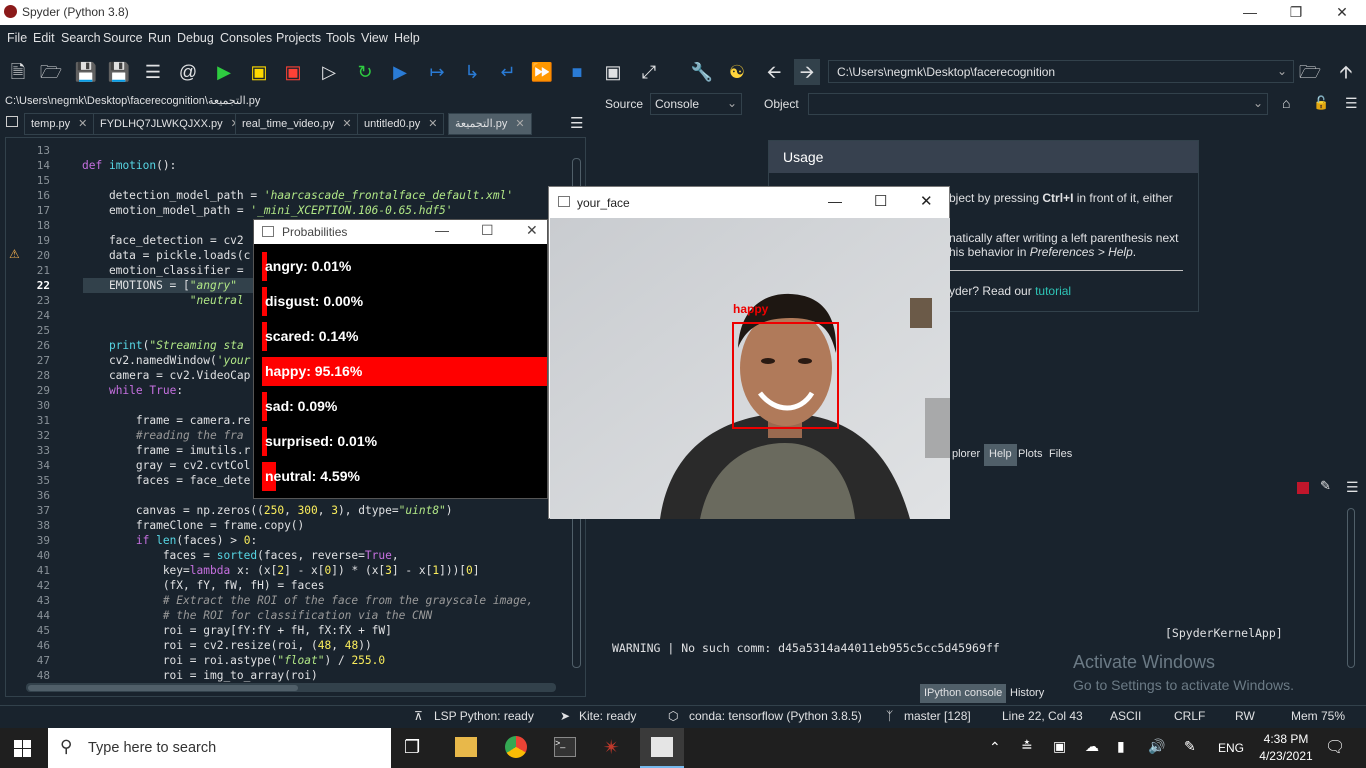 The image size is (1366, 768). What do you see at coordinates (677, 104) in the screenshot?
I see `source-value: Console` at bounding box center [677, 104].